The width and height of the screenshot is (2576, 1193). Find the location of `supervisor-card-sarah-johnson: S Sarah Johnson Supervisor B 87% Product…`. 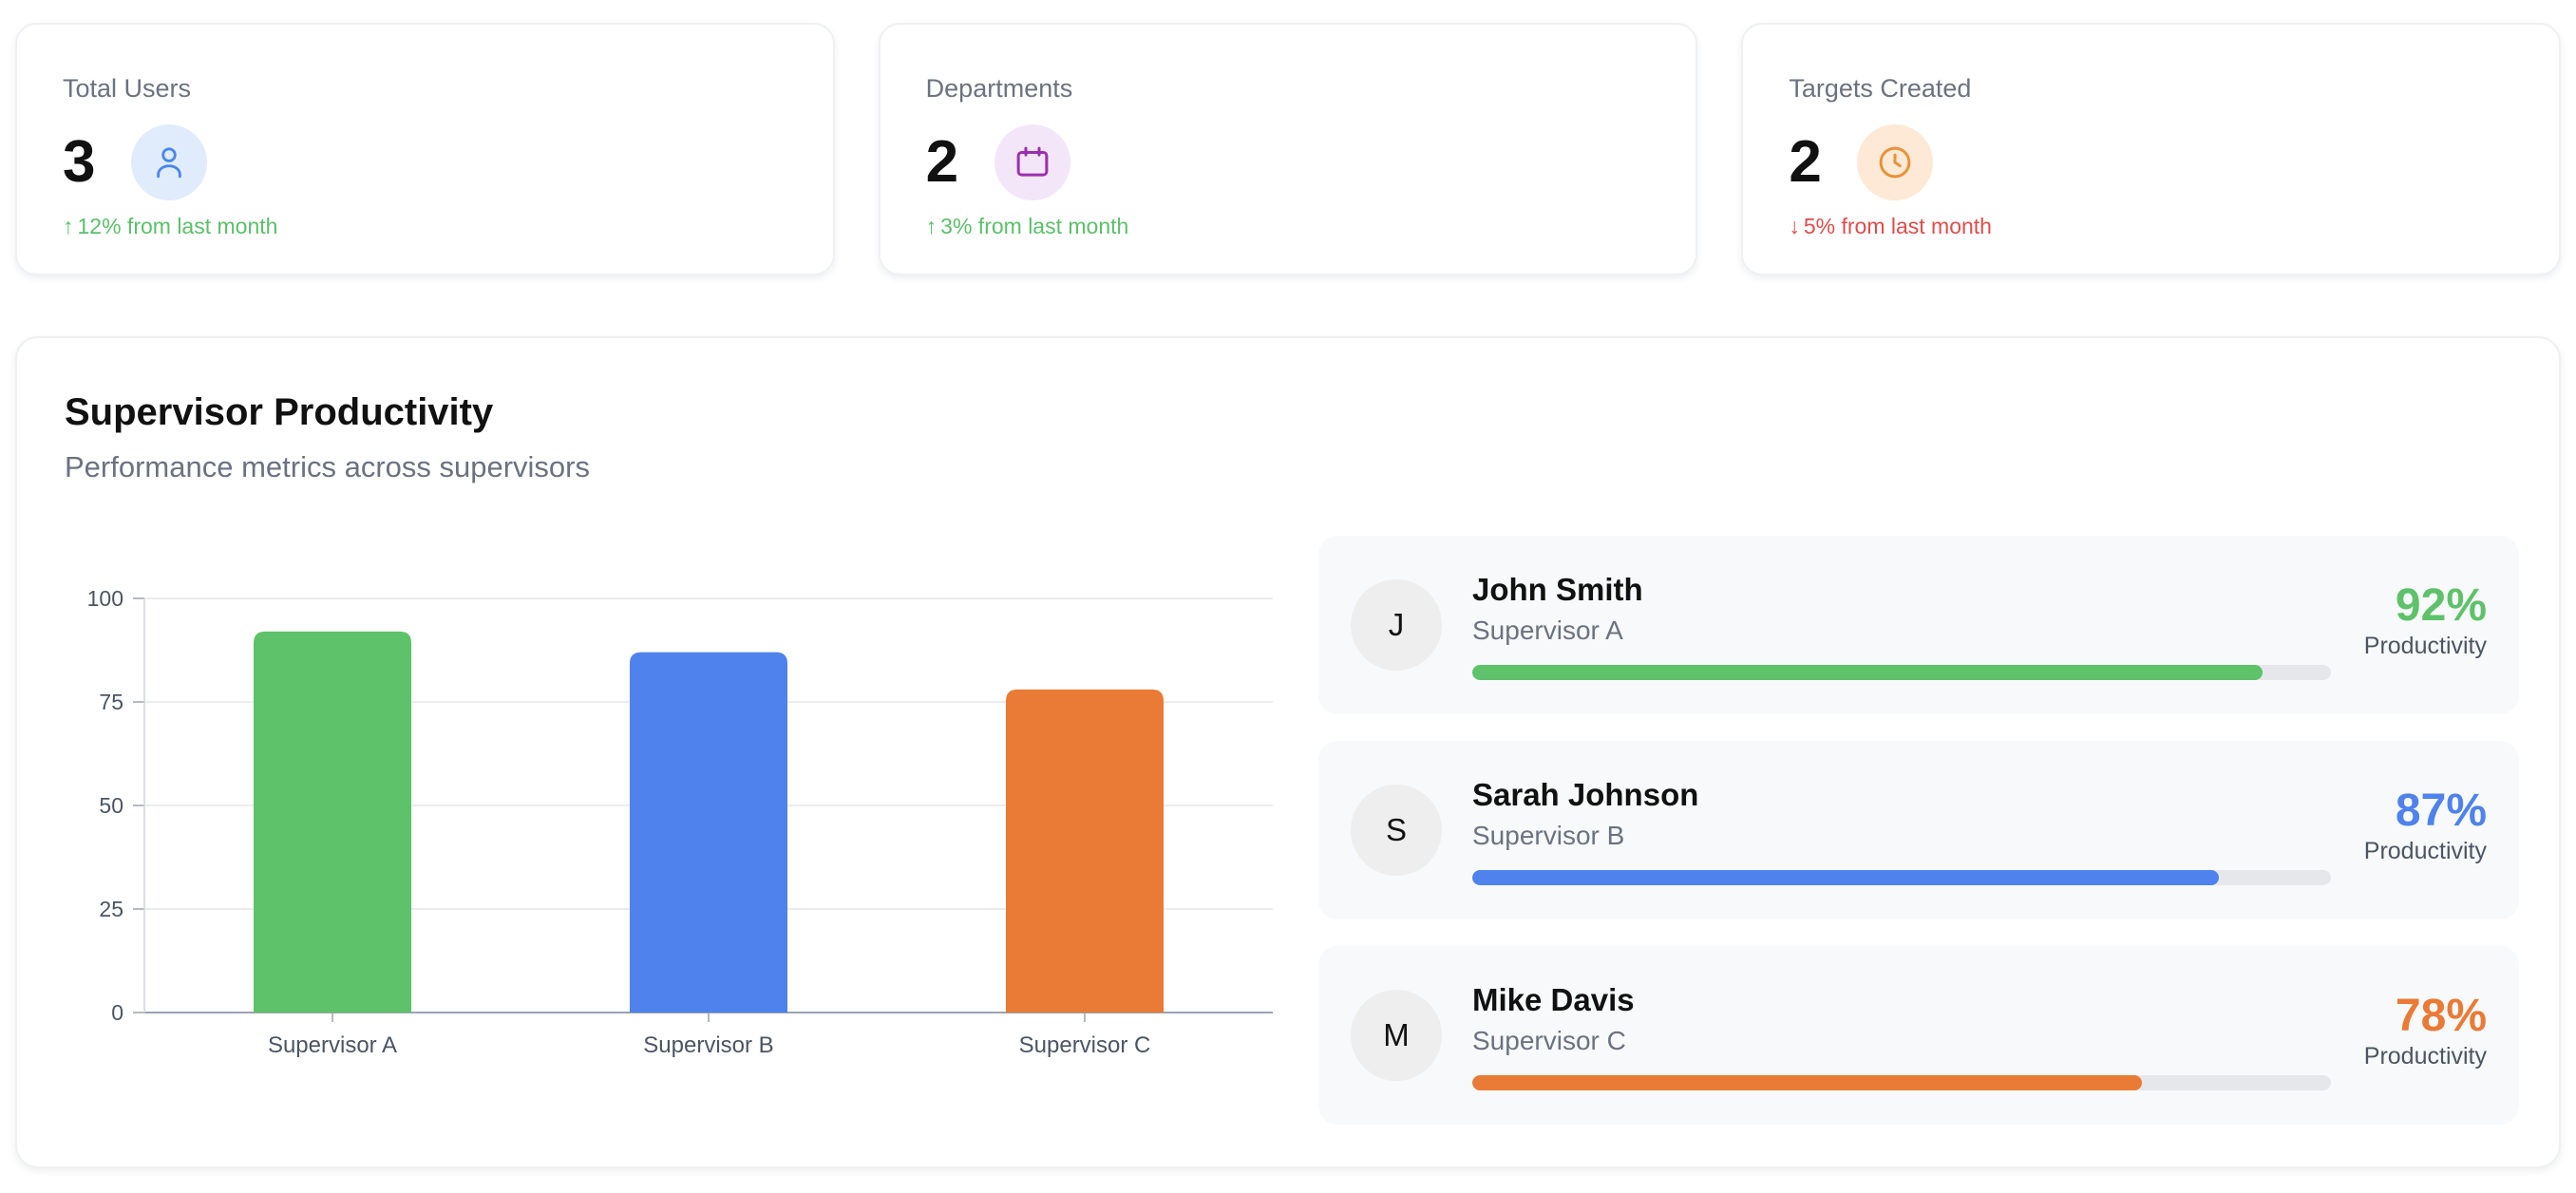

supervisor-card-sarah-johnson: S Sarah Johnson Supervisor B 87% Product… is located at coordinates (1918, 830).